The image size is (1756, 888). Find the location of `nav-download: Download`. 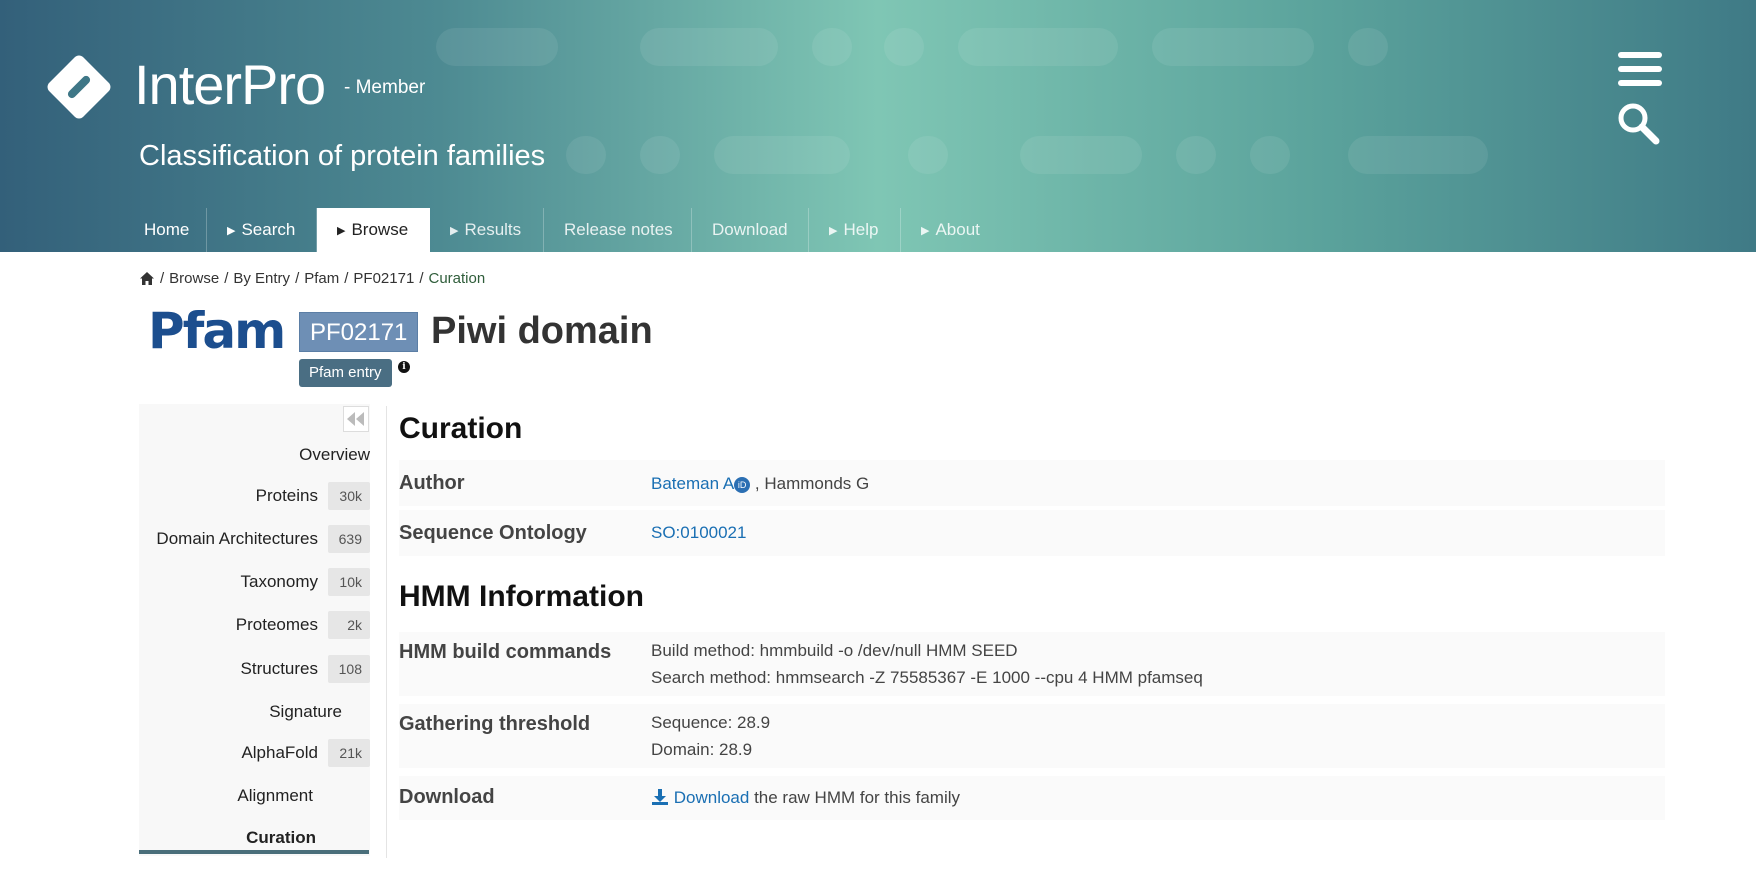

nav-download: Download is located at coordinates (750, 230).